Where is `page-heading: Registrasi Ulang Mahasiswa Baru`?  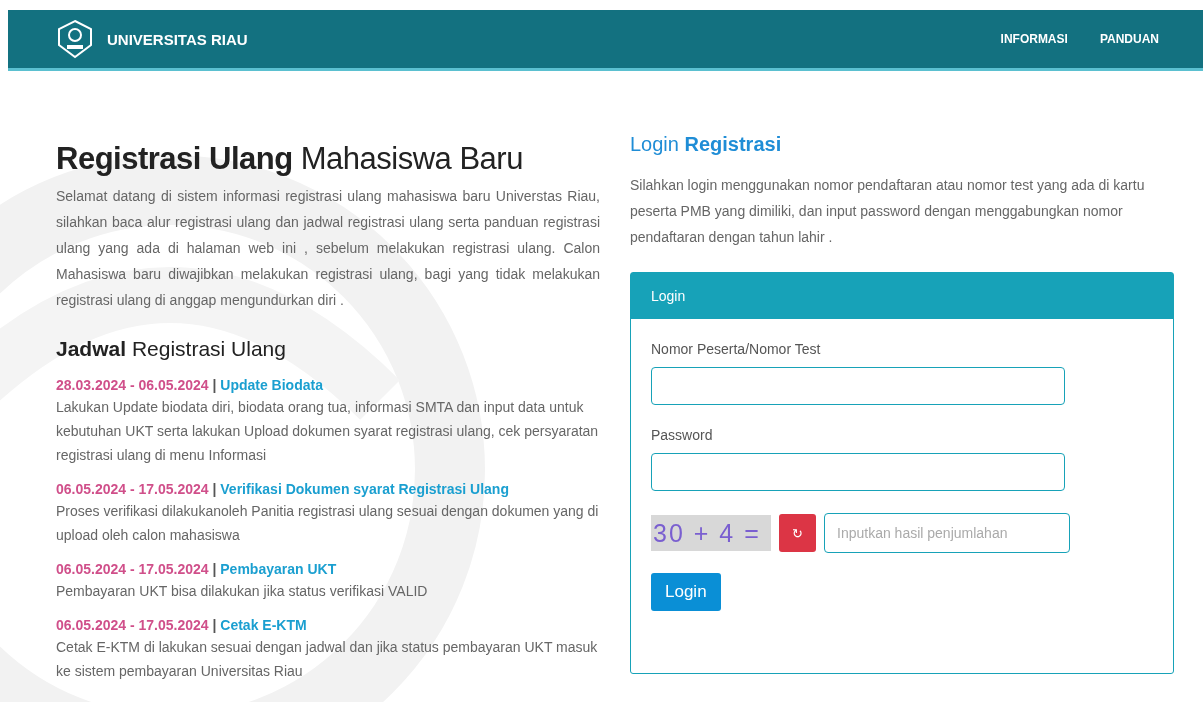
page-heading: Registrasi Ulang Mahasiswa Baru is located at coordinates (290, 159).